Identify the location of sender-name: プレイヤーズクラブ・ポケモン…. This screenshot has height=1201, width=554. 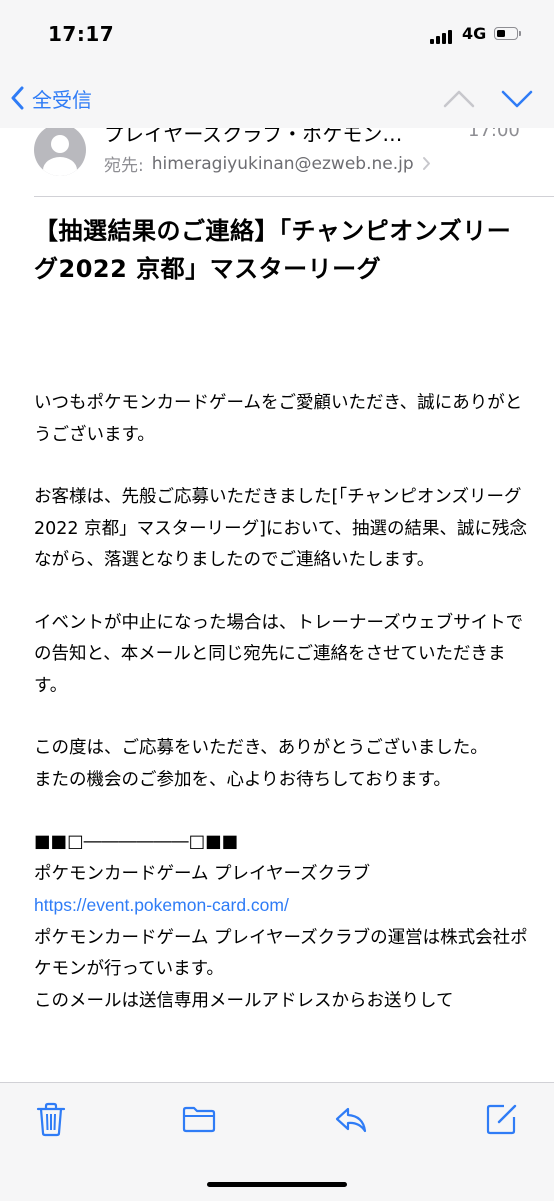
(253, 137).